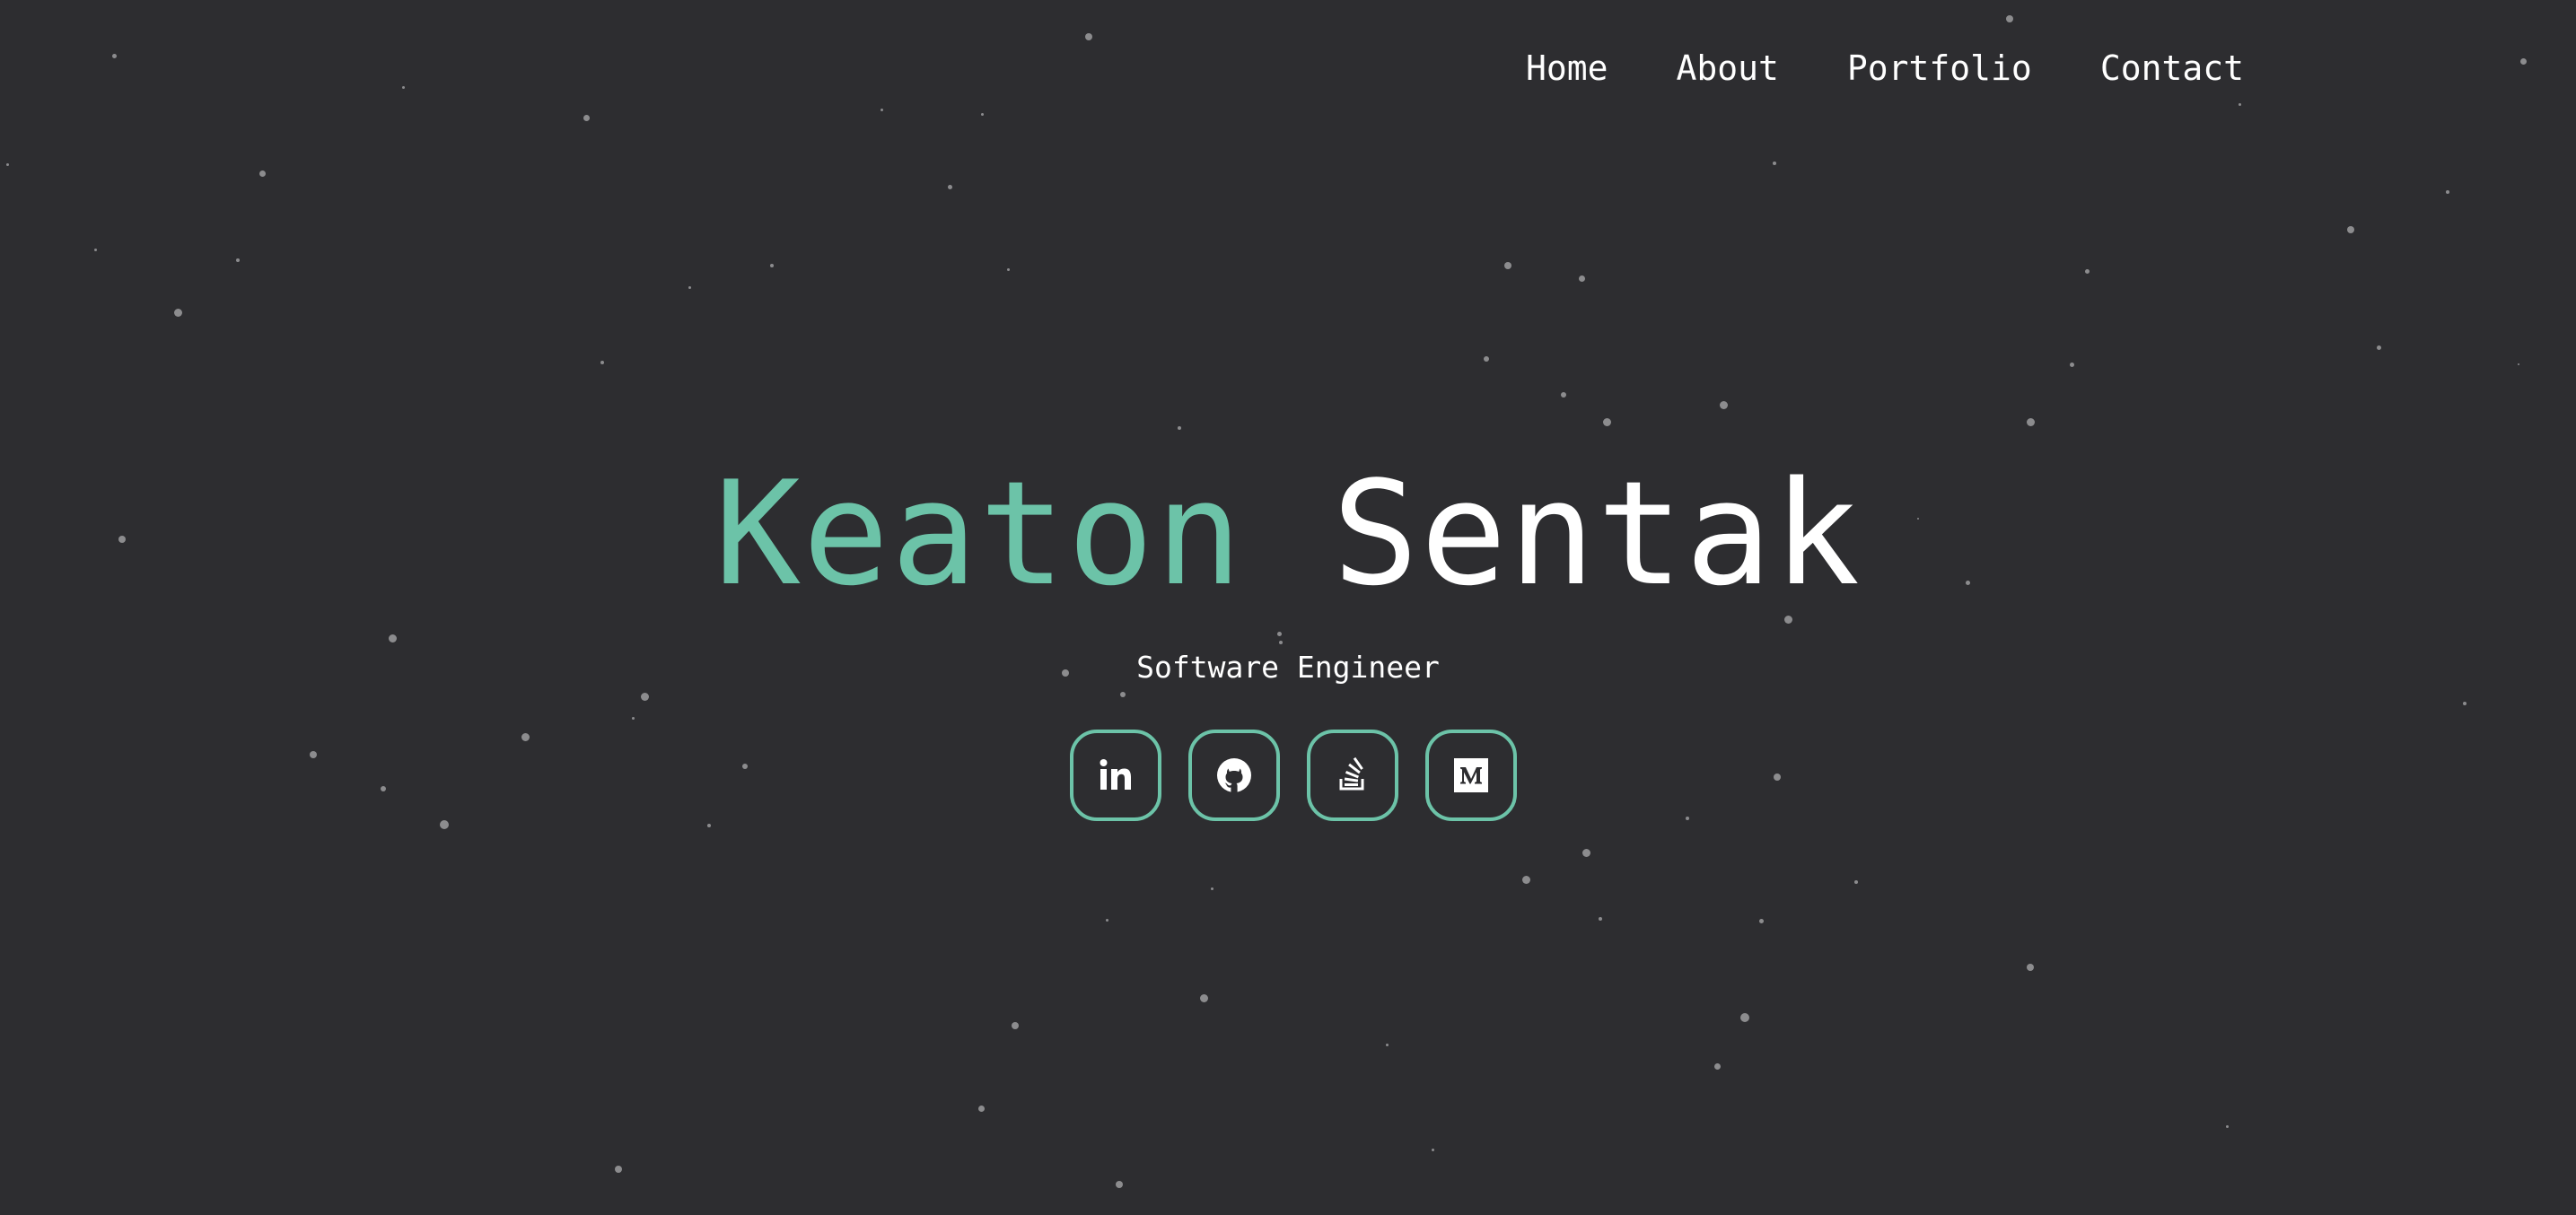 This screenshot has width=2576, height=1215. Describe the element at coordinates (1939, 68) in the screenshot. I see `nav-portfolio-link: Portfolio` at that location.